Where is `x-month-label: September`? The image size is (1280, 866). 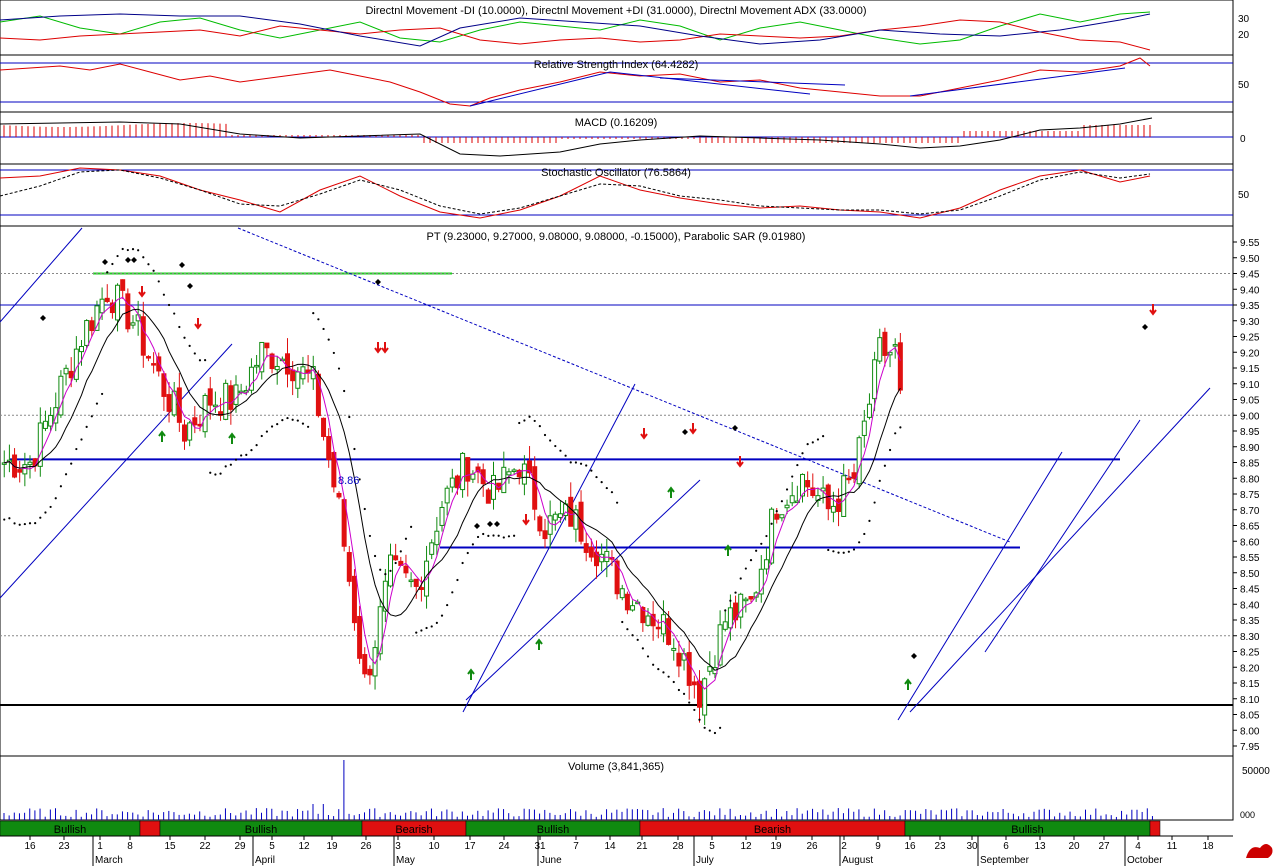
x-month-label: September is located at coordinates (1005, 860).